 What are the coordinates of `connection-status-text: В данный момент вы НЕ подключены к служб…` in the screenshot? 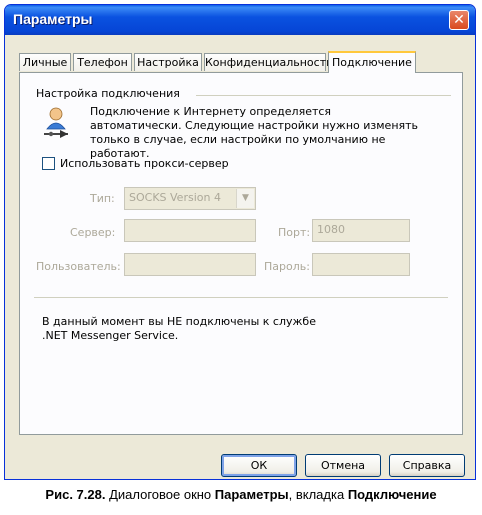 It's located at (179, 328).